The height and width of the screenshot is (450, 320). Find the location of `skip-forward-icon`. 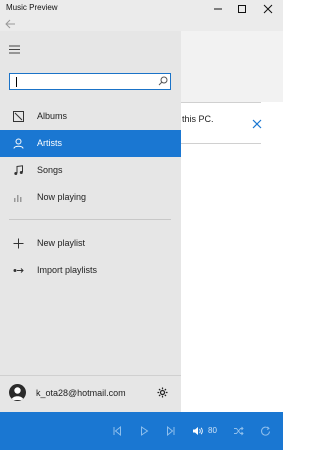

skip-forward-icon is located at coordinates (171, 431).